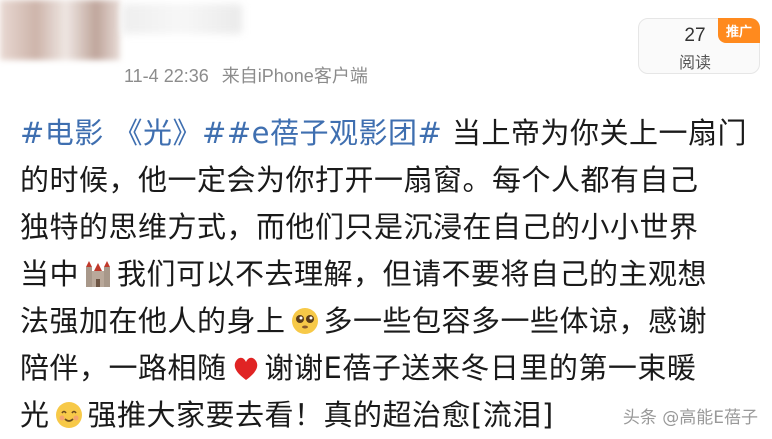 The image size is (772, 439). Describe the element at coordinates (60, 30) in the screenshot. I see `avatar` at that location.